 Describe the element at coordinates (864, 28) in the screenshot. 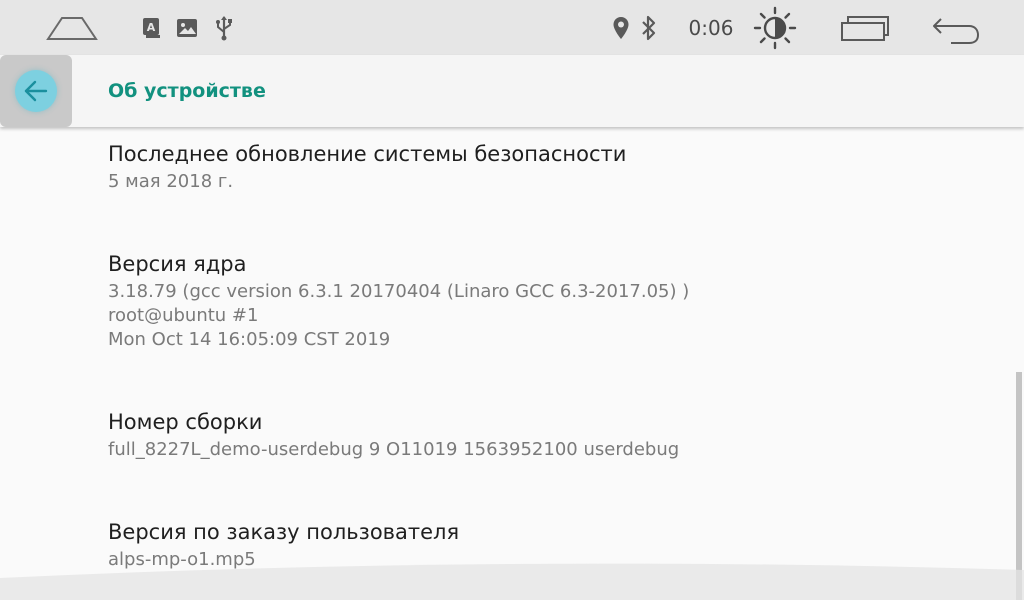

I see `recents-icon` at that location.